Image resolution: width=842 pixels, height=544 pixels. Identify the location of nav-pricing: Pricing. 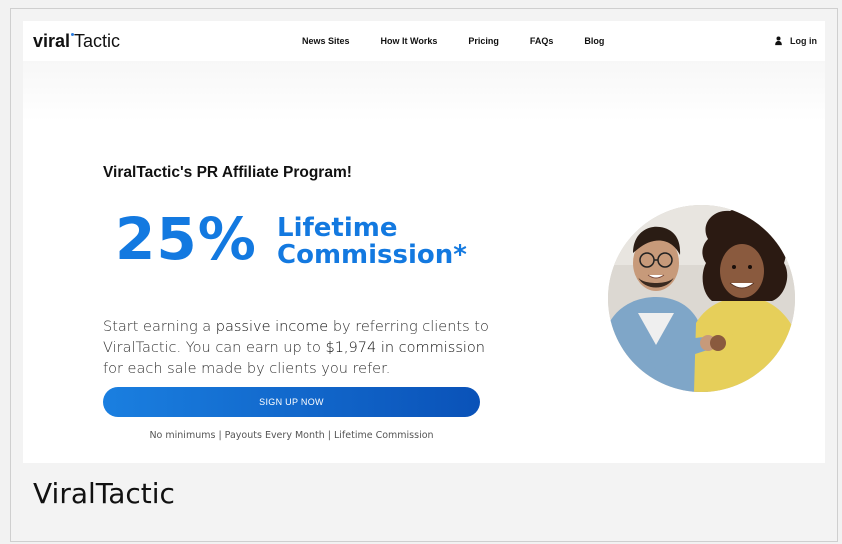
(483, 41).